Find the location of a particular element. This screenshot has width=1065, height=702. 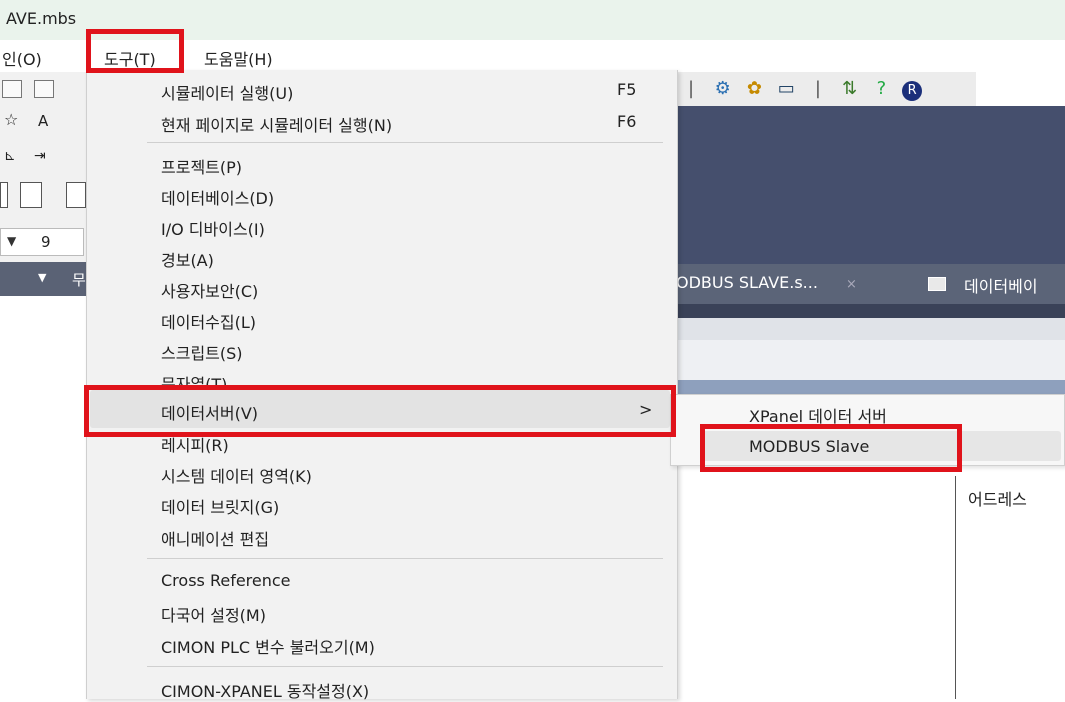

window-title: AVE.mbs is located at coordinates (41, 18).